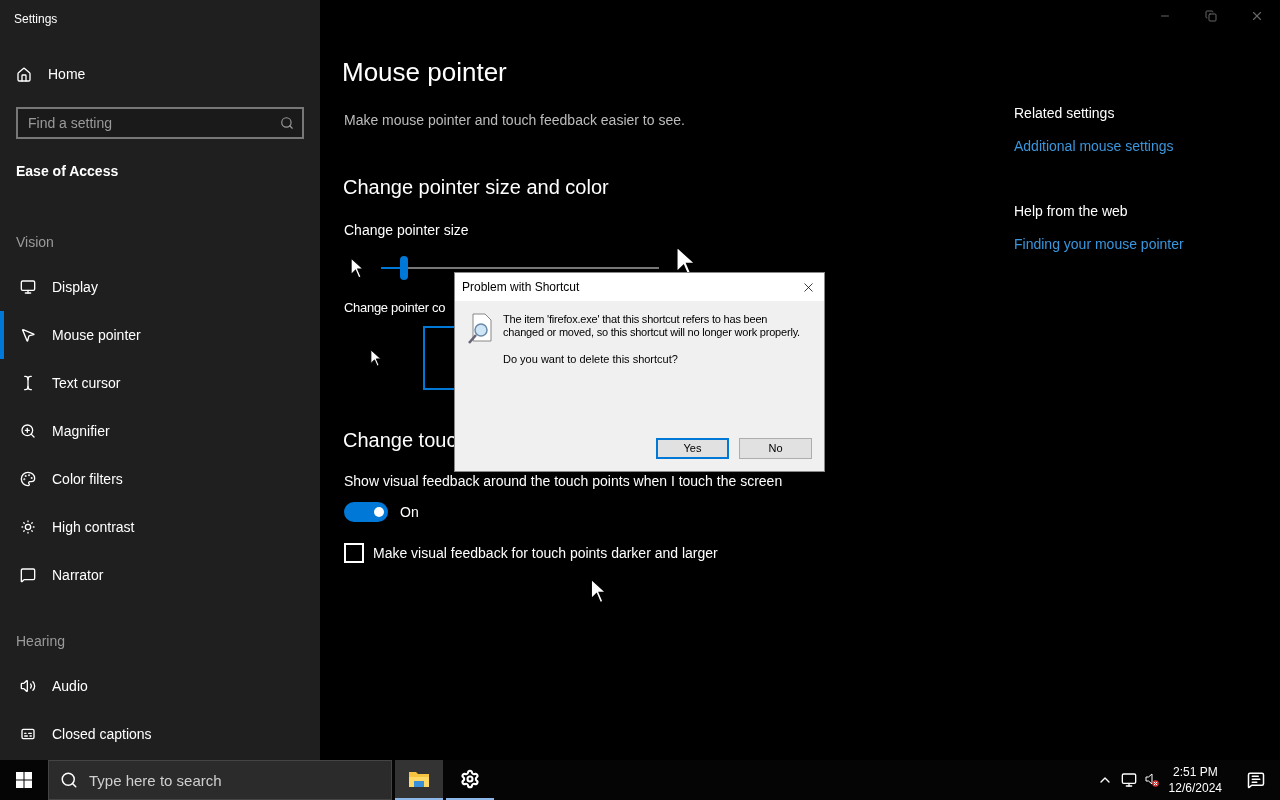 The height and width of the screenshot is (800, 1280). I want to click on clock-date: 12/6/2024, so click(1195, 788).